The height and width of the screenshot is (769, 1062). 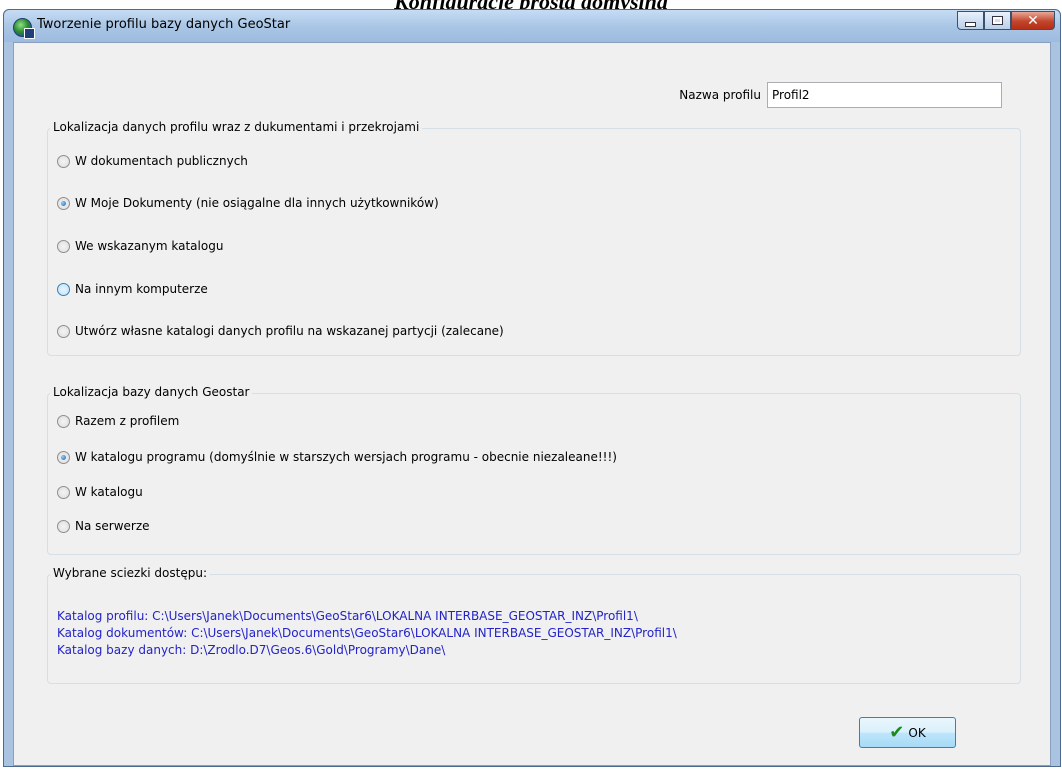 I want to click on radio-label: W katalogu, so click(x=109, y=492).